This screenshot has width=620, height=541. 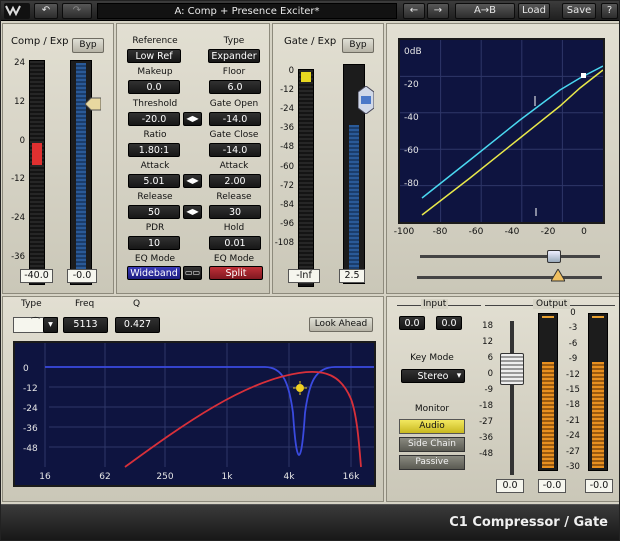 I want to click on arrow-right-icon: →, so click(x=438, y=10).